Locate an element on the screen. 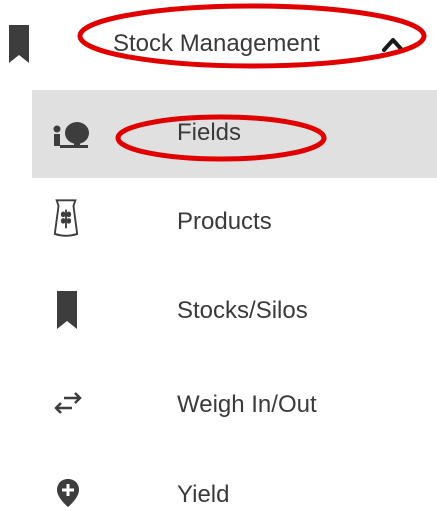 The image size is (437, 511). field-tree-icon is located at coordinates (71, 135).